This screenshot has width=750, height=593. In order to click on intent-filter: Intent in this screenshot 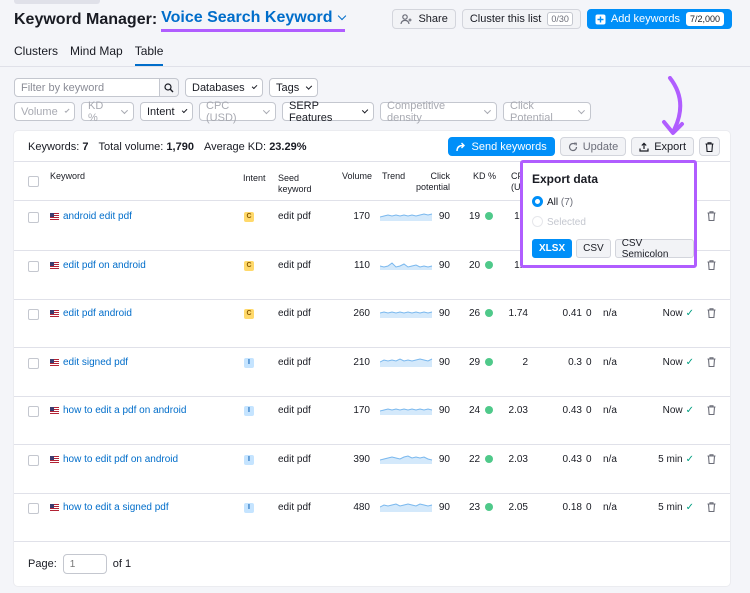, I will do `click(166, 111)`.